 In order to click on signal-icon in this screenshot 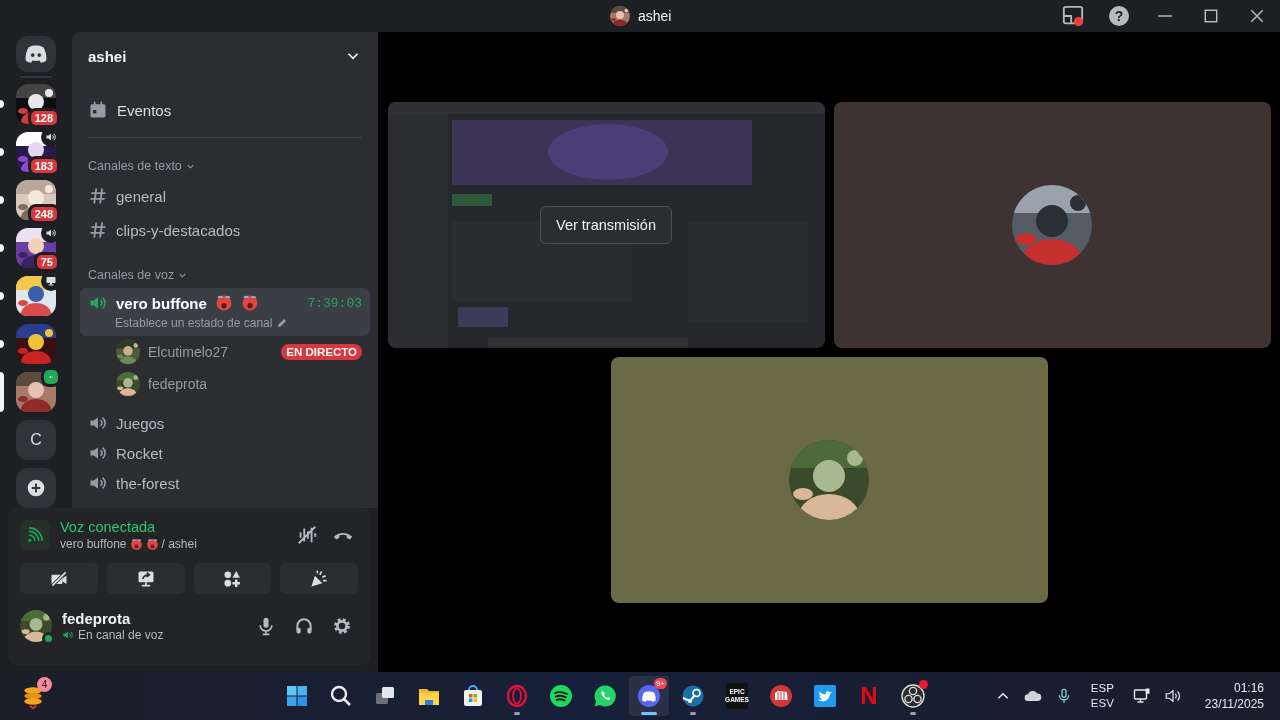, I will do `click(35, 535)`.